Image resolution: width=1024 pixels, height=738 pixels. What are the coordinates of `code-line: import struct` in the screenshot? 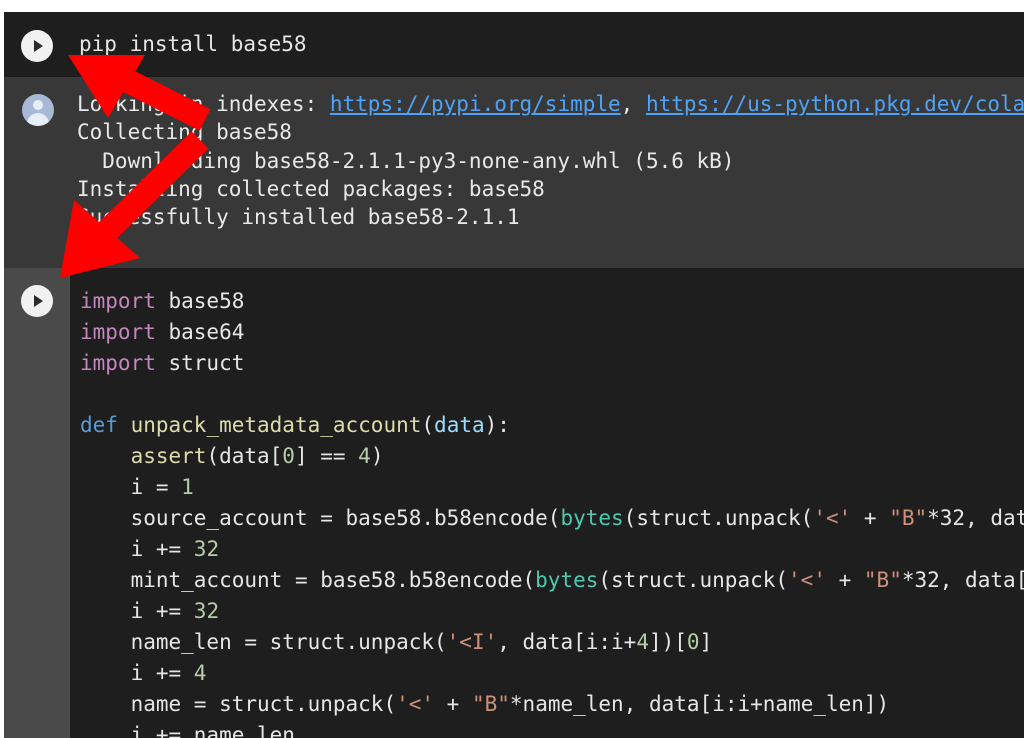 It's located at (162, 363).